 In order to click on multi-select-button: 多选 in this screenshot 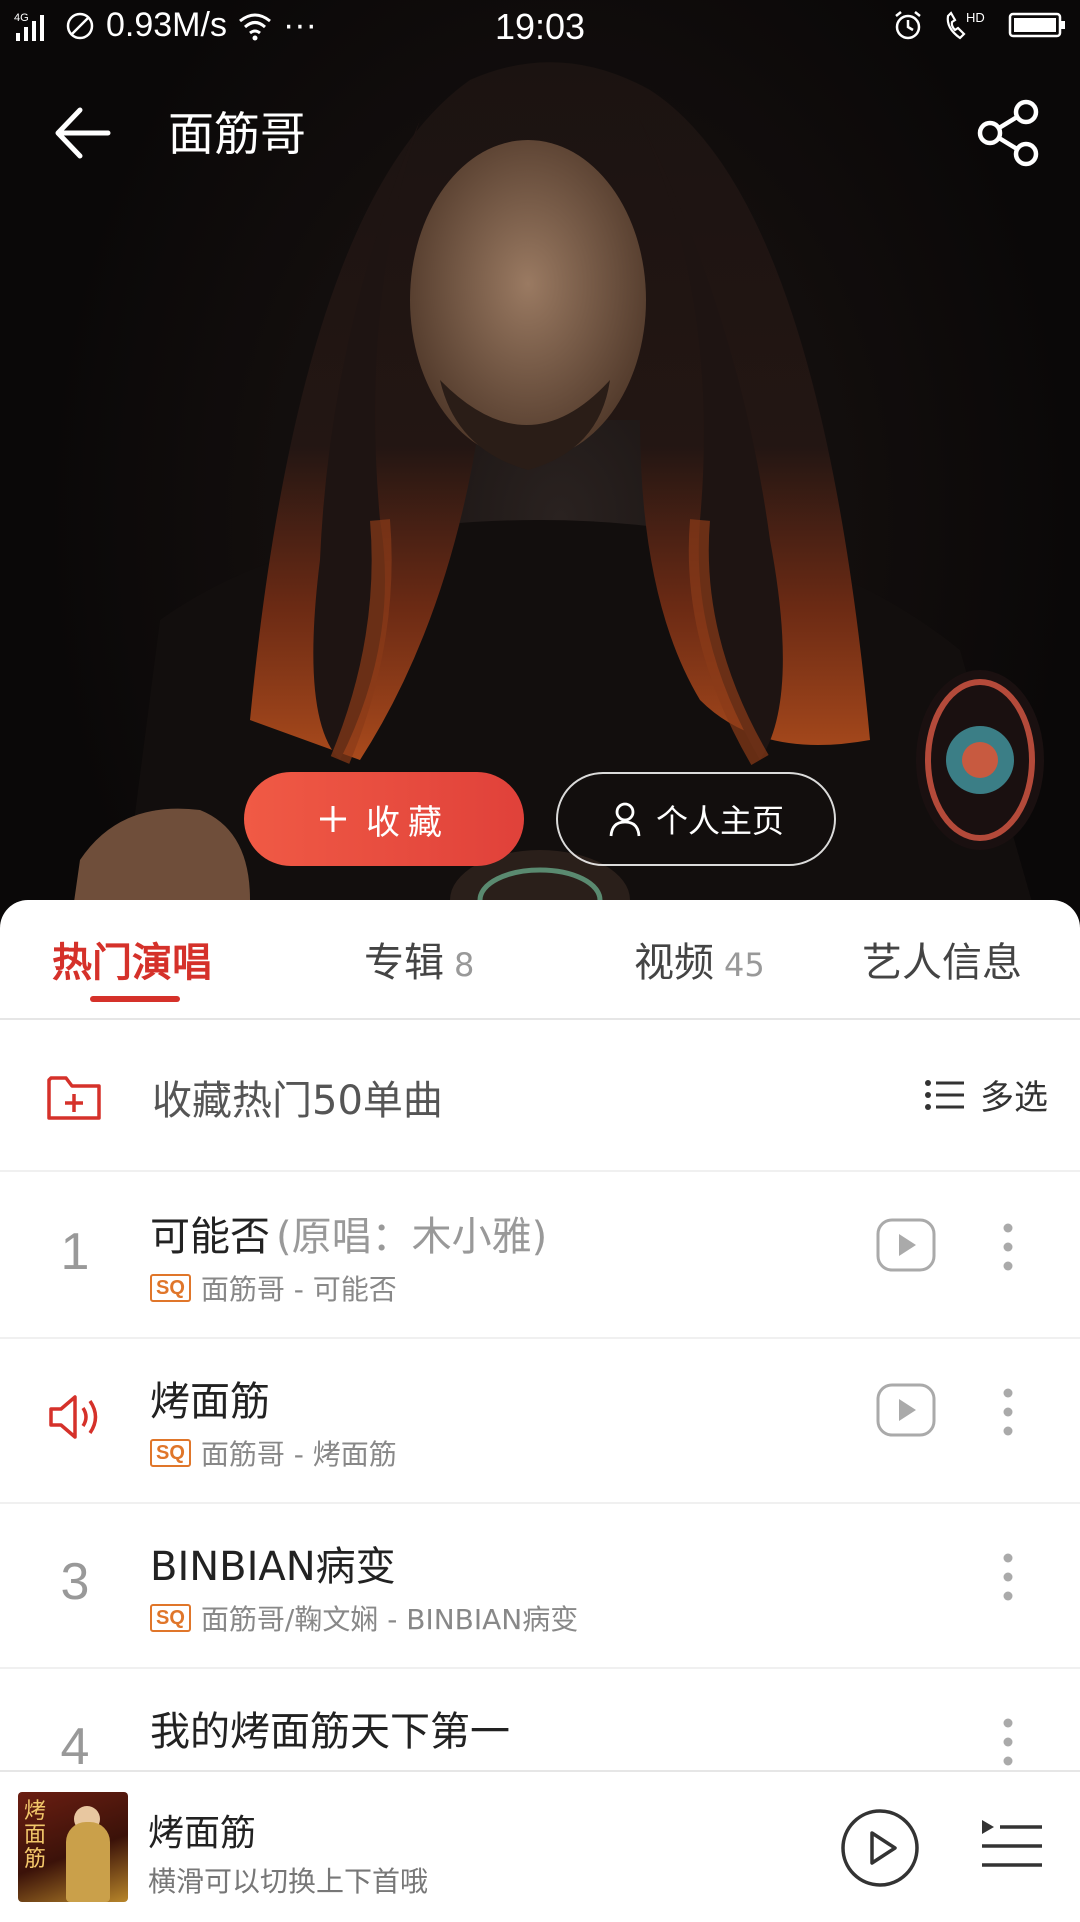, I will do `click(986, 1094)`.